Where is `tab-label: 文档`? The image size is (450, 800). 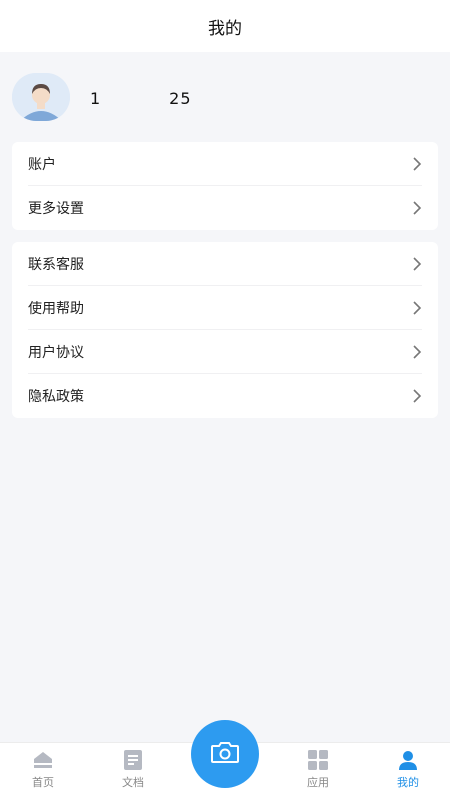
tab-label: 文档 is located at coordinates (133, 782).